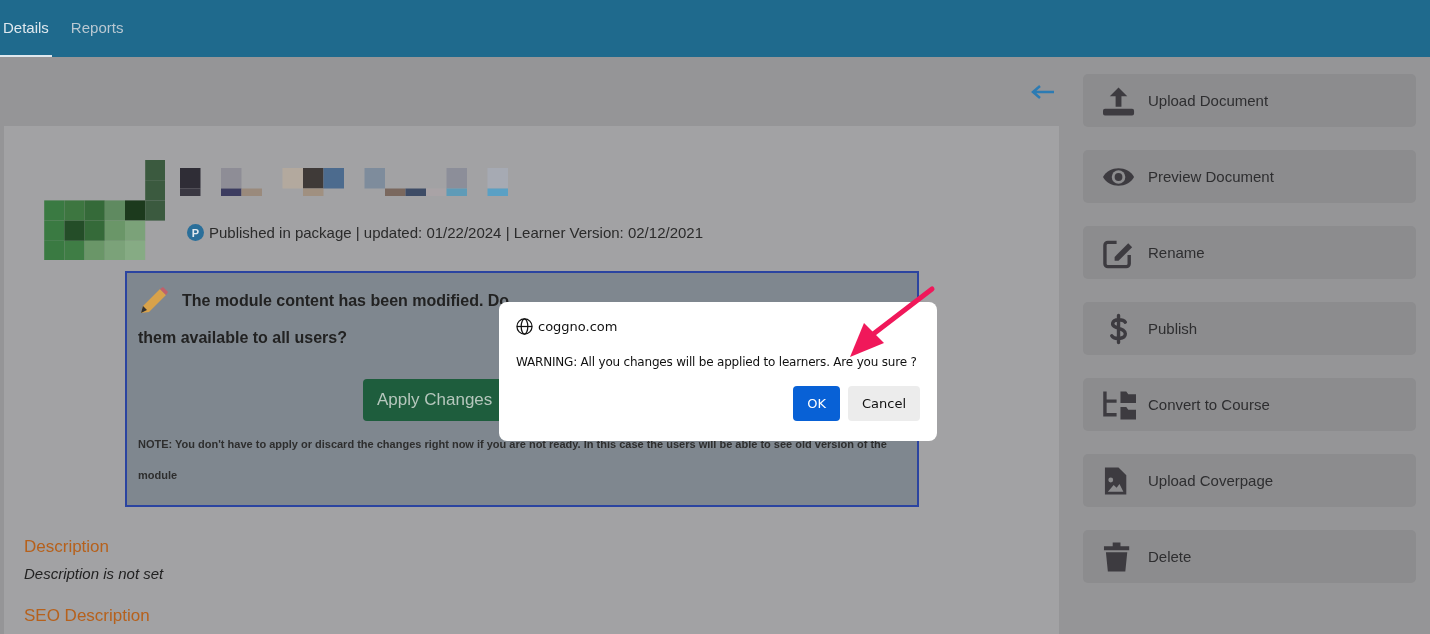 The width and height of the screenshot is (1430, 634). What do you see at coordinates (1249, 556) in the screenshot?
I see `action-button: Delete` at bounding box center [1249, 556].